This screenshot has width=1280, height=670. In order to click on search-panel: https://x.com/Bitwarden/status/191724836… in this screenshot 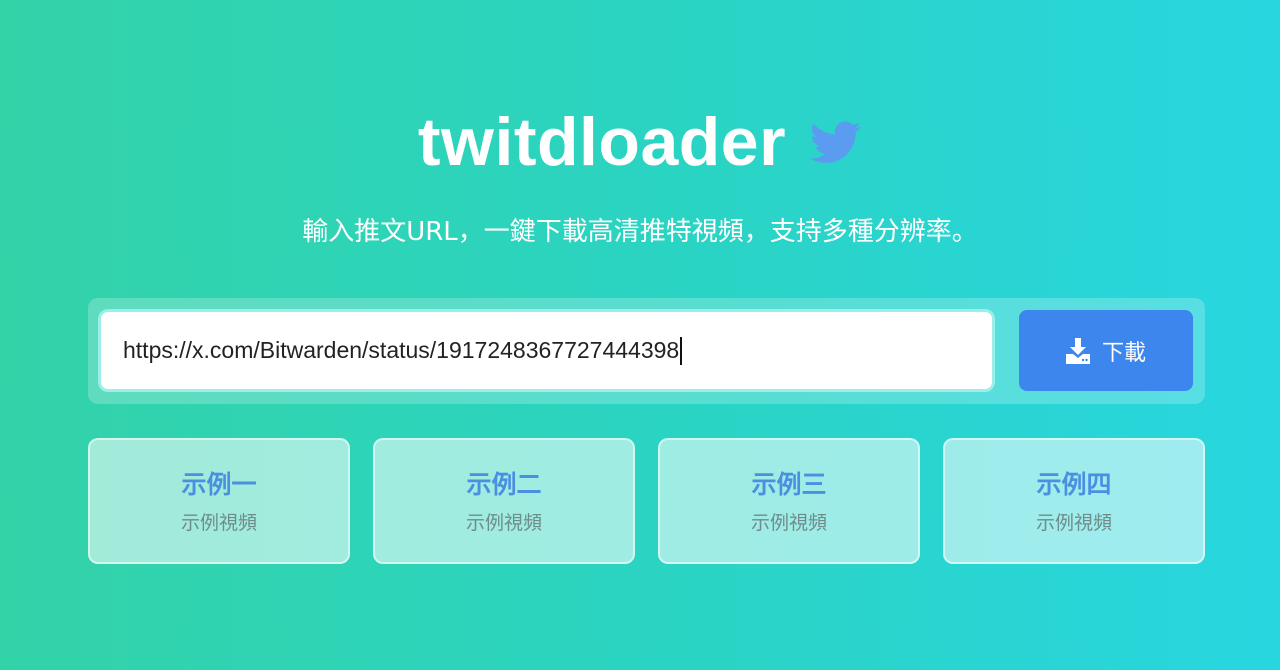, I will do `click(646, 351)`.